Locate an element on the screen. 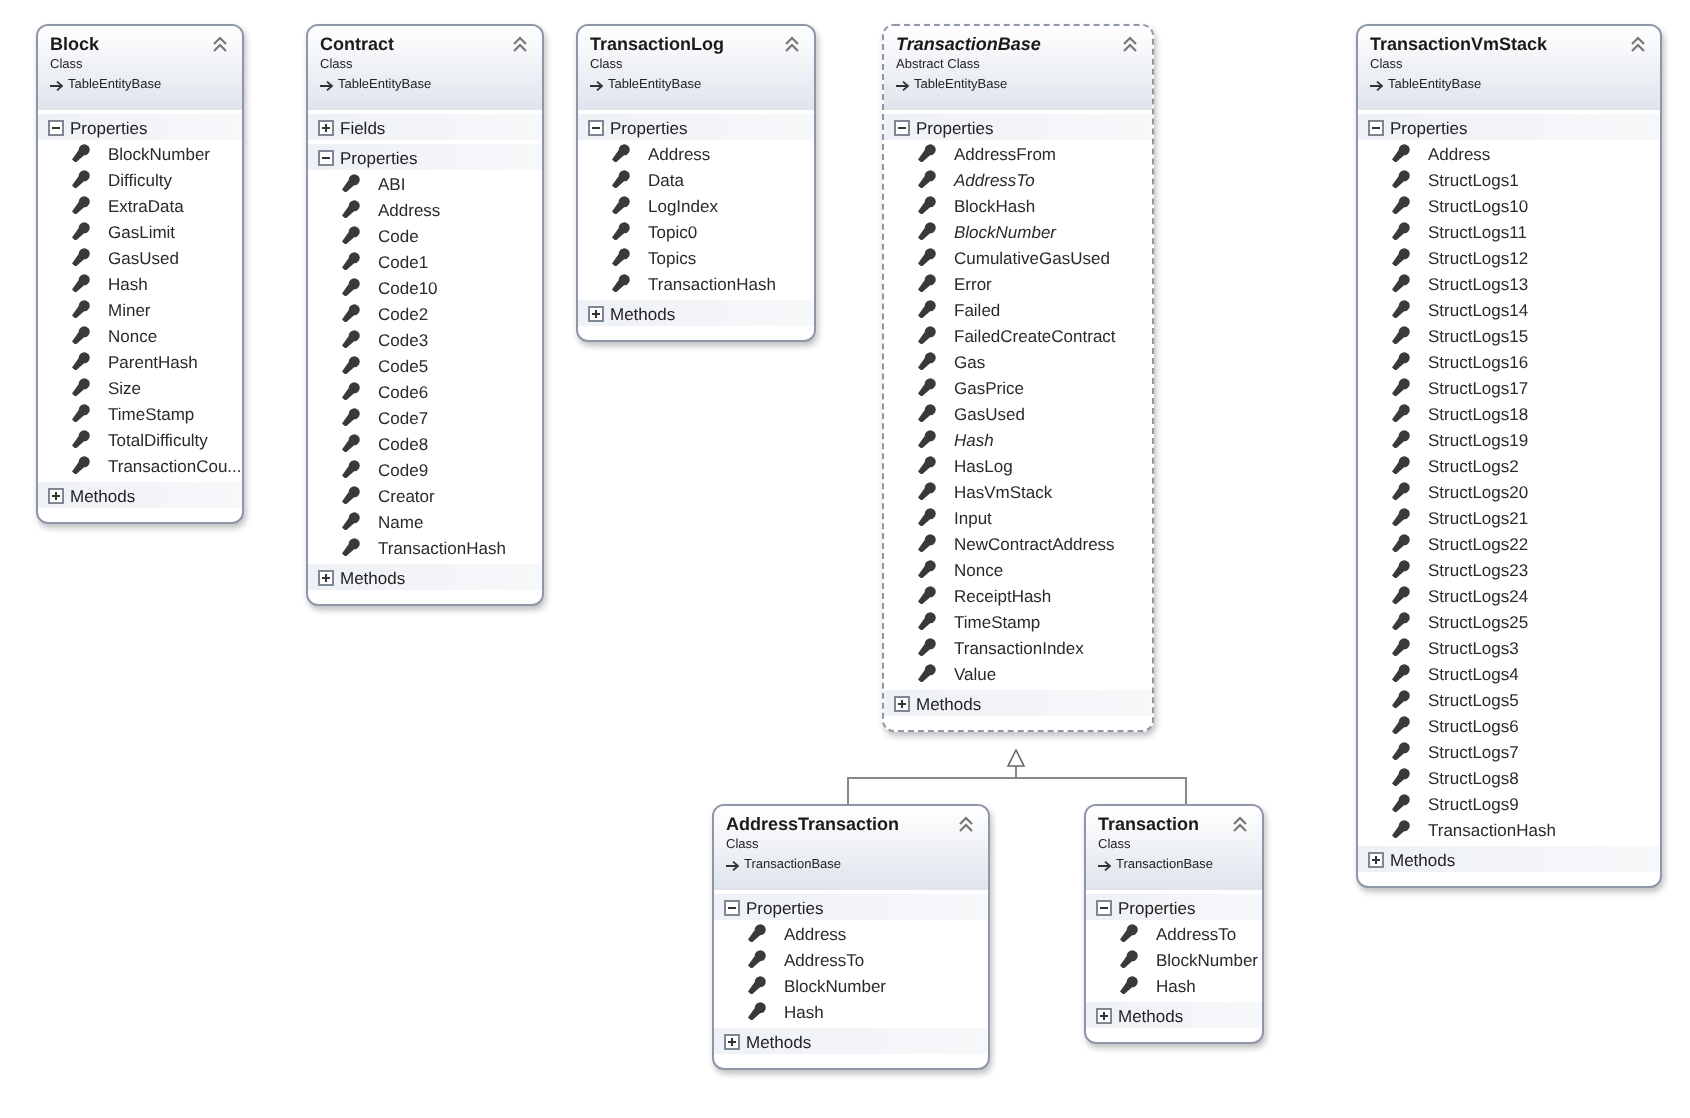  property-name: StructLogs22 is located at coordinates (1478, 543).